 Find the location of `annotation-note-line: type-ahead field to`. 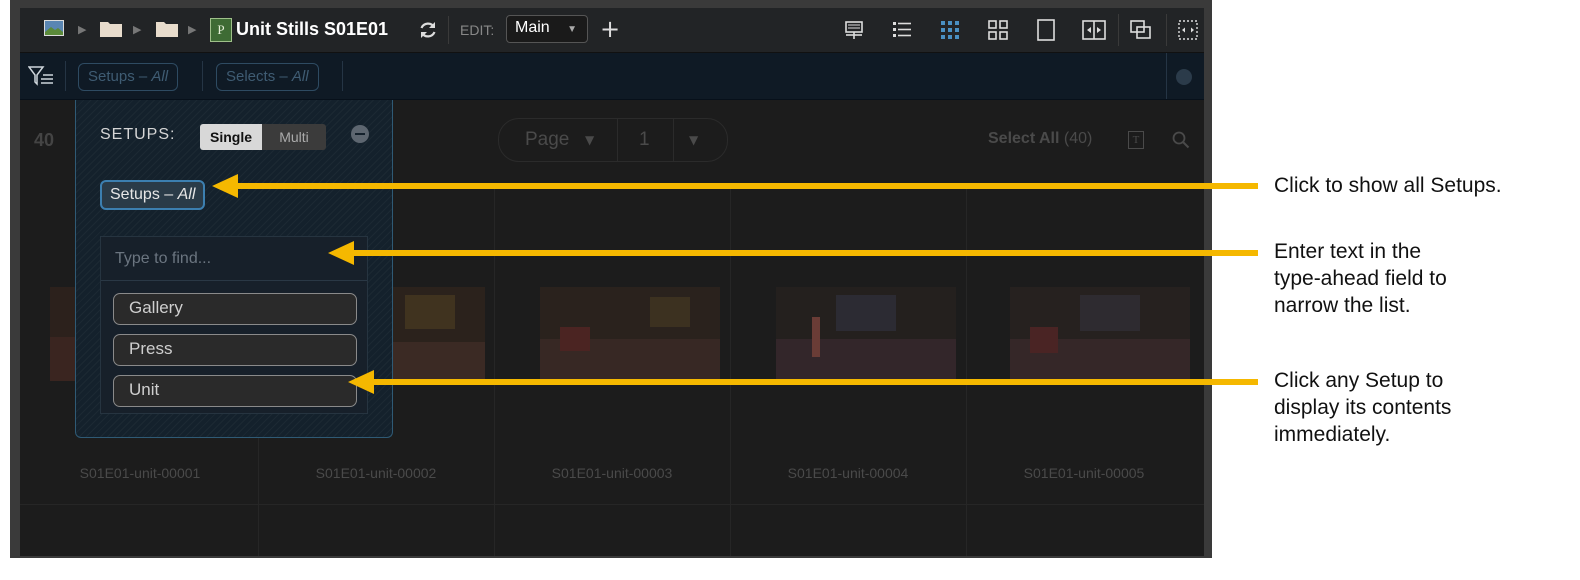

annotation-note-line: type-ahead field to is located at coordinates (1360, 278).